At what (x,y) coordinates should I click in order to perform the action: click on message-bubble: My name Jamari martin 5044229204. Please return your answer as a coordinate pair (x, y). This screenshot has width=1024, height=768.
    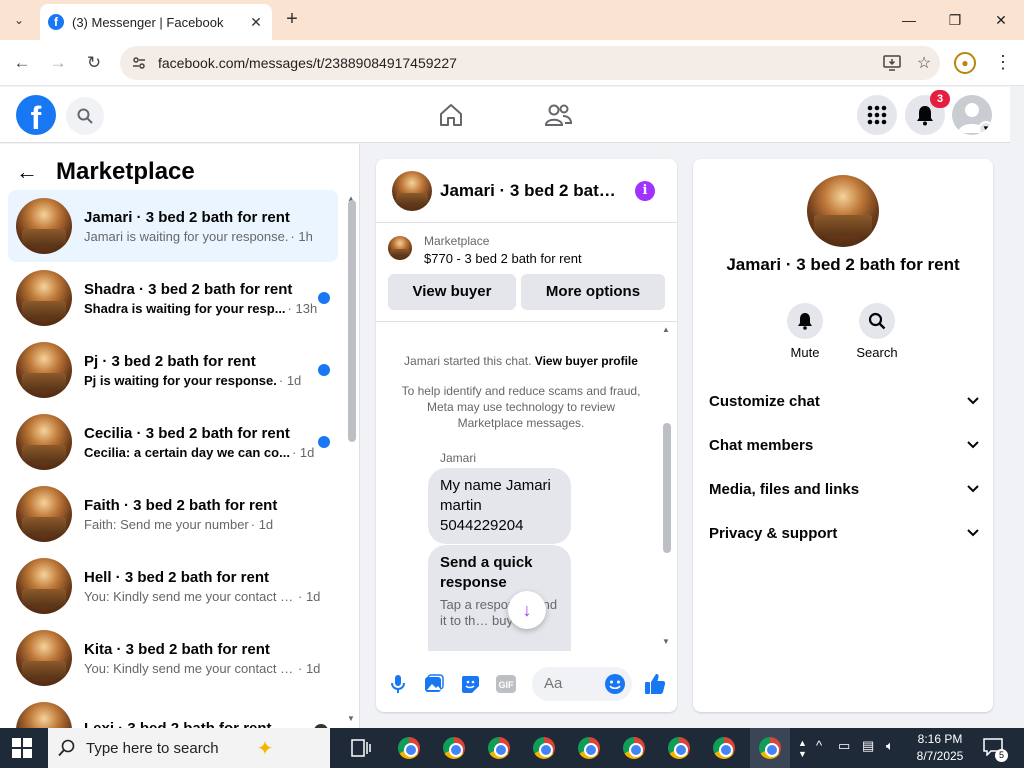
    Looking at the image, I should click on (499, 506).